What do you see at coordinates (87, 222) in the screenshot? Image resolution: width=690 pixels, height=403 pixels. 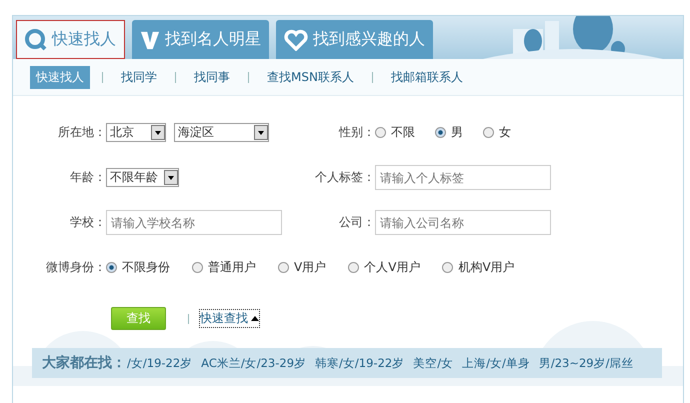 I see `field-label: 学校：` at bounding box center [87, 222].